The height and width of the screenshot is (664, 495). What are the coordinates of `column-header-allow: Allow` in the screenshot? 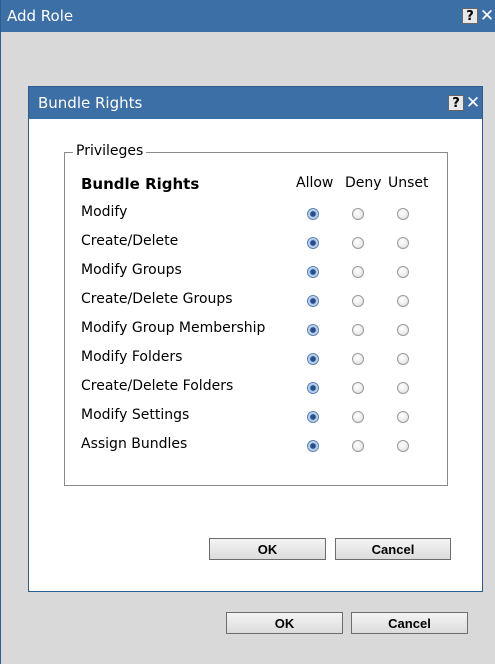 It's located at (315, 183).